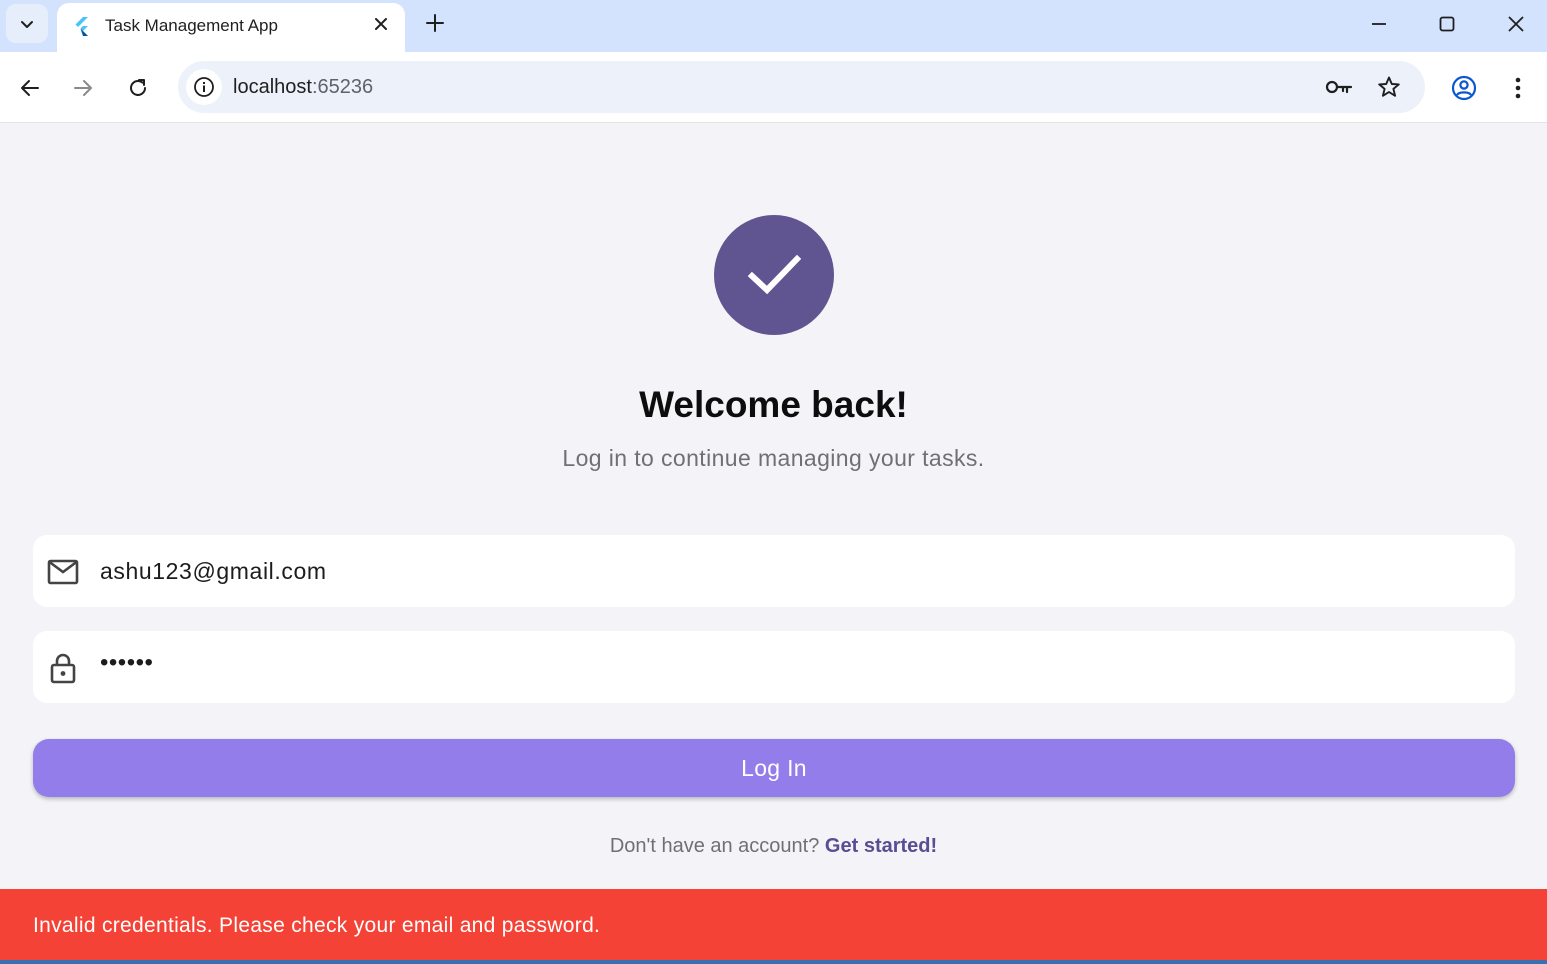 This screenshot has width=1547, height=964. I want to click on minimize-button, so click(1379, 24).